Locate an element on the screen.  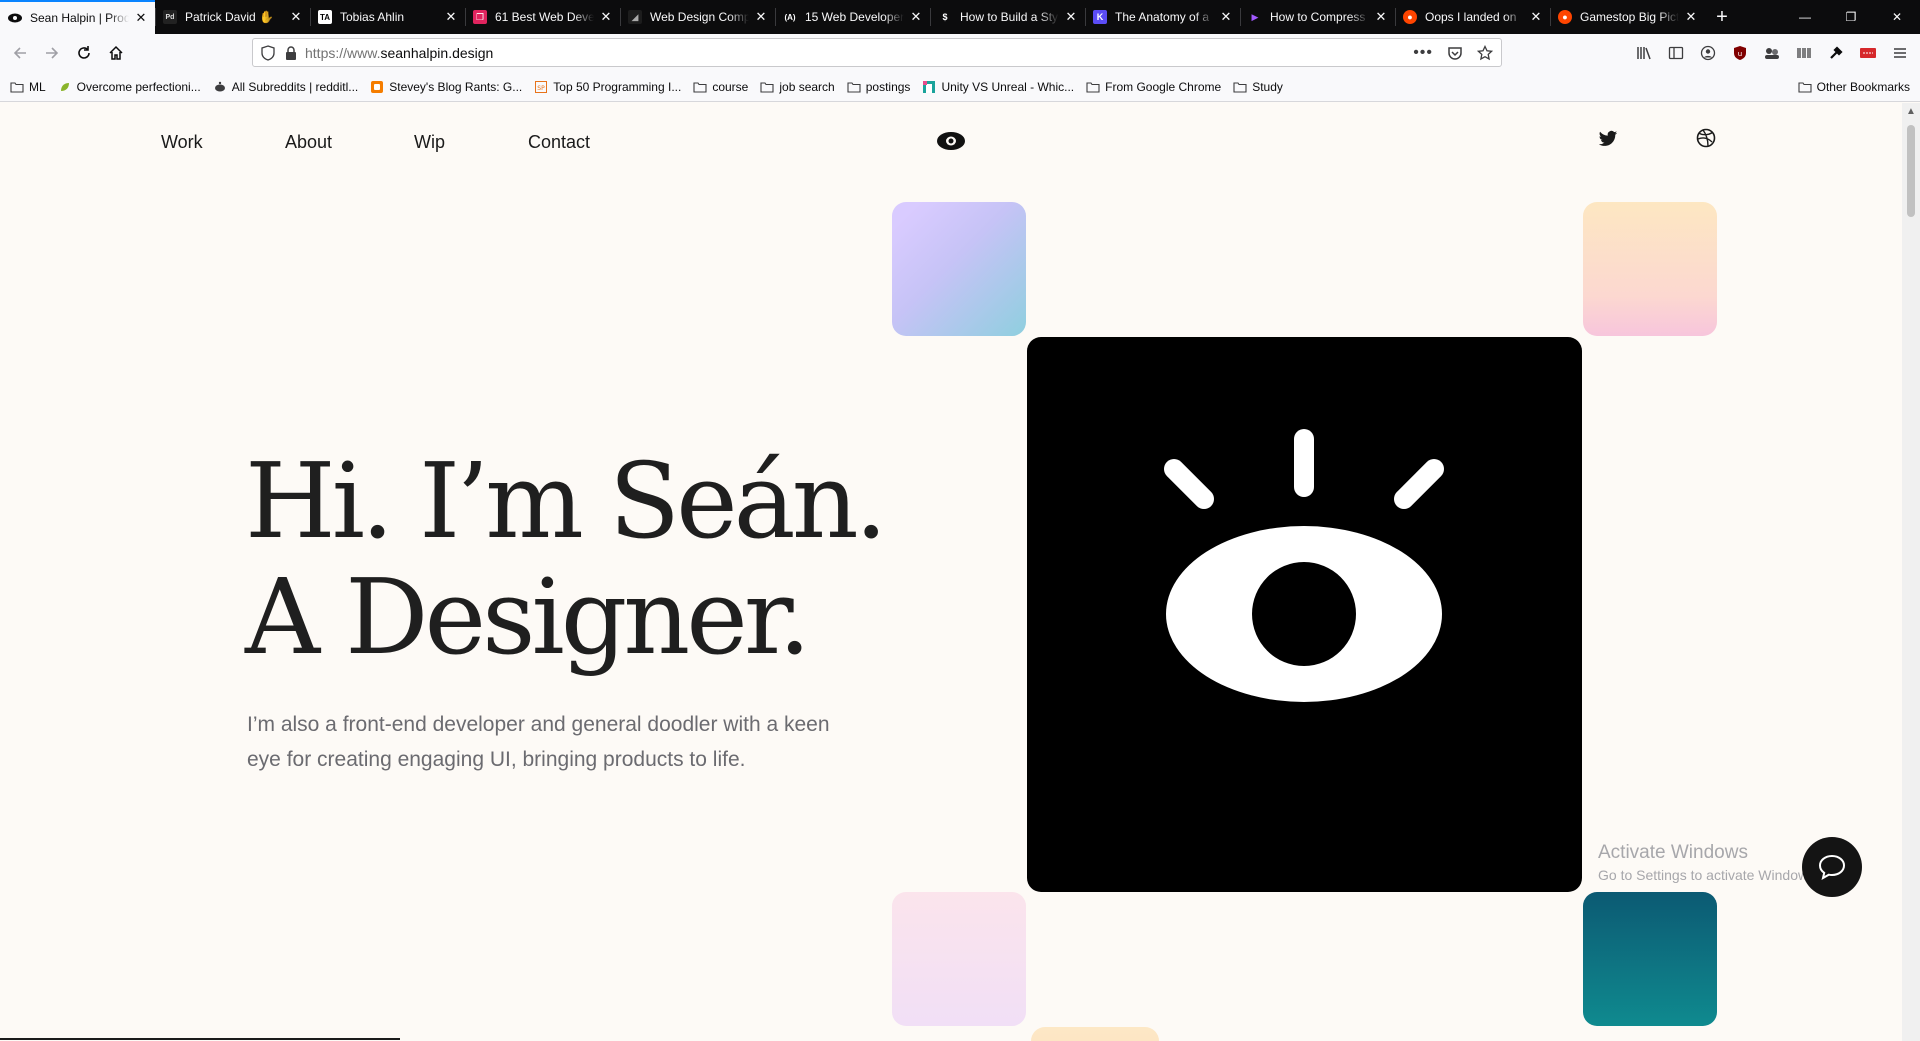
tab-title: Patrick David ✋ is located at coordinates (229, 17).